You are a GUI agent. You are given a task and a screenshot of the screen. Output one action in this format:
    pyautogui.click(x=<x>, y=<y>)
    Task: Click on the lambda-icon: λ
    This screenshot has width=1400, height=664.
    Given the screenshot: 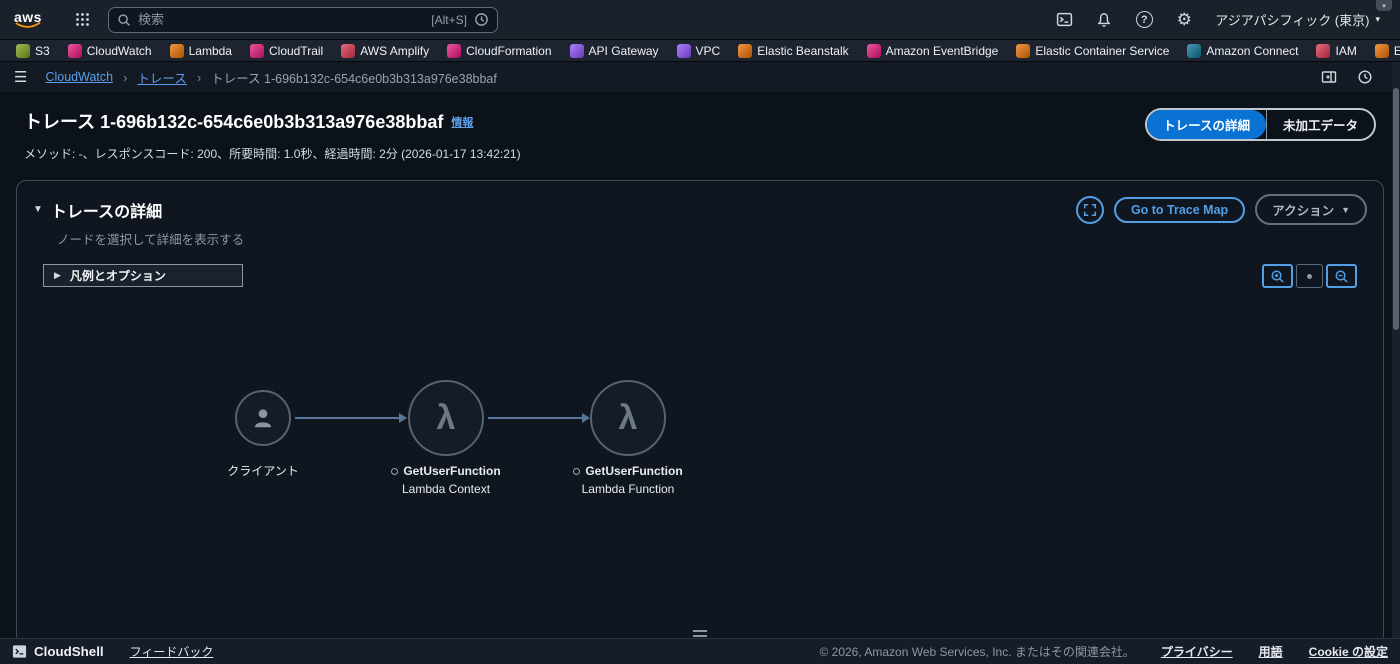 What is the action you would take?
    pyautogui.click(x=628, y=418)
    